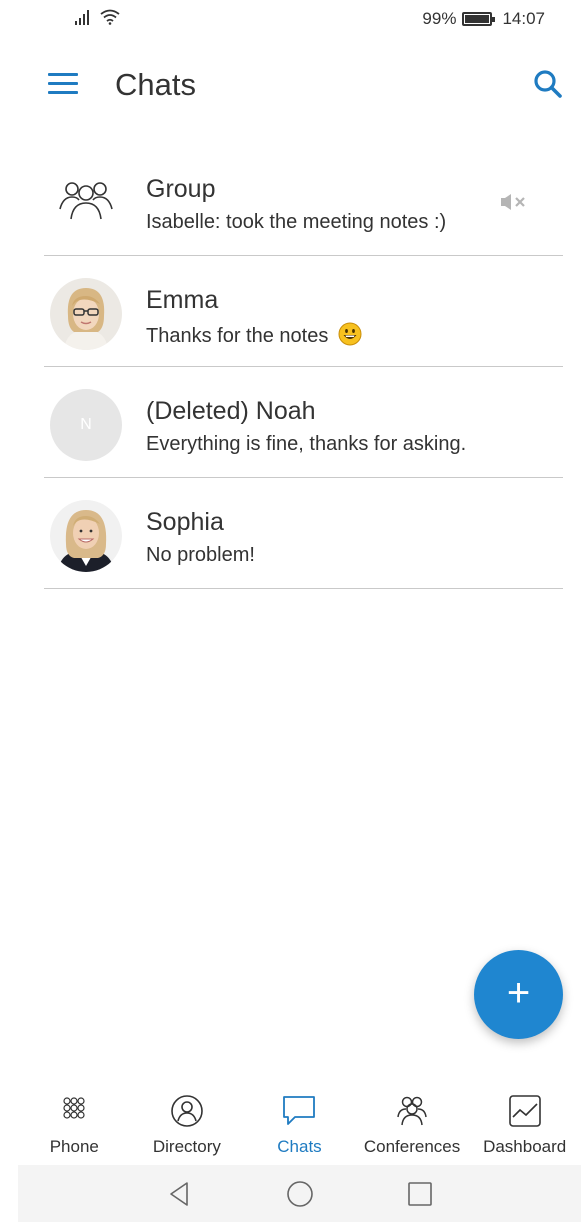  I want to click on dashboard-icon, so click(524, 1111).